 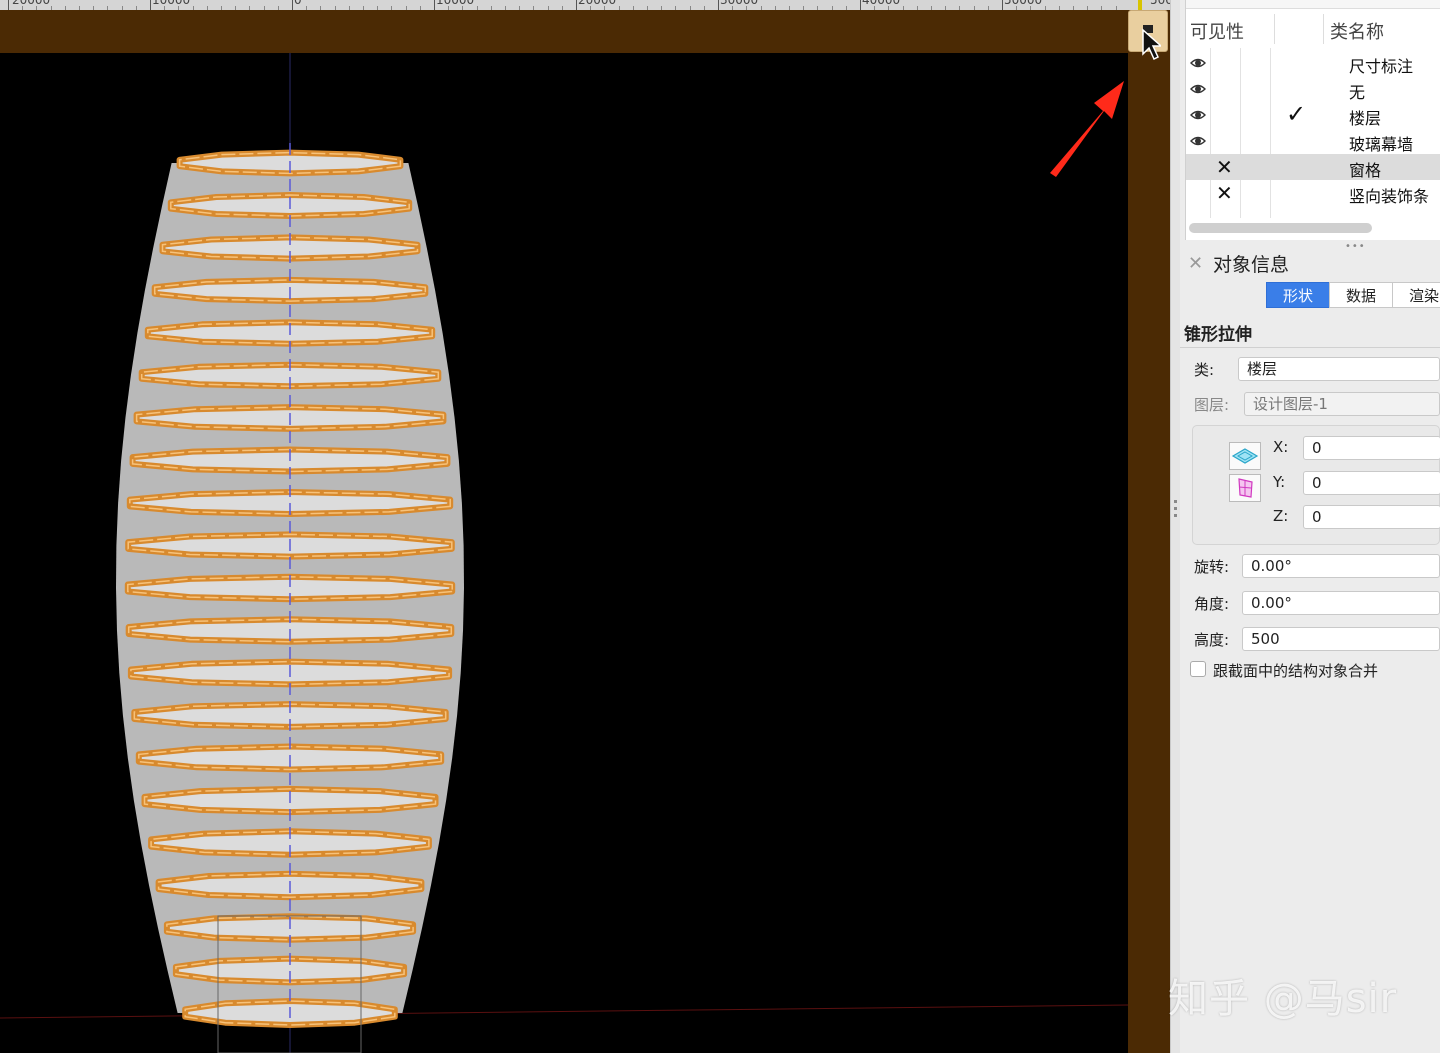 What do you see at coordinates (1313, 4) in the screenshot?
I see `list-top-edge` at bounding box center [1313, 4].